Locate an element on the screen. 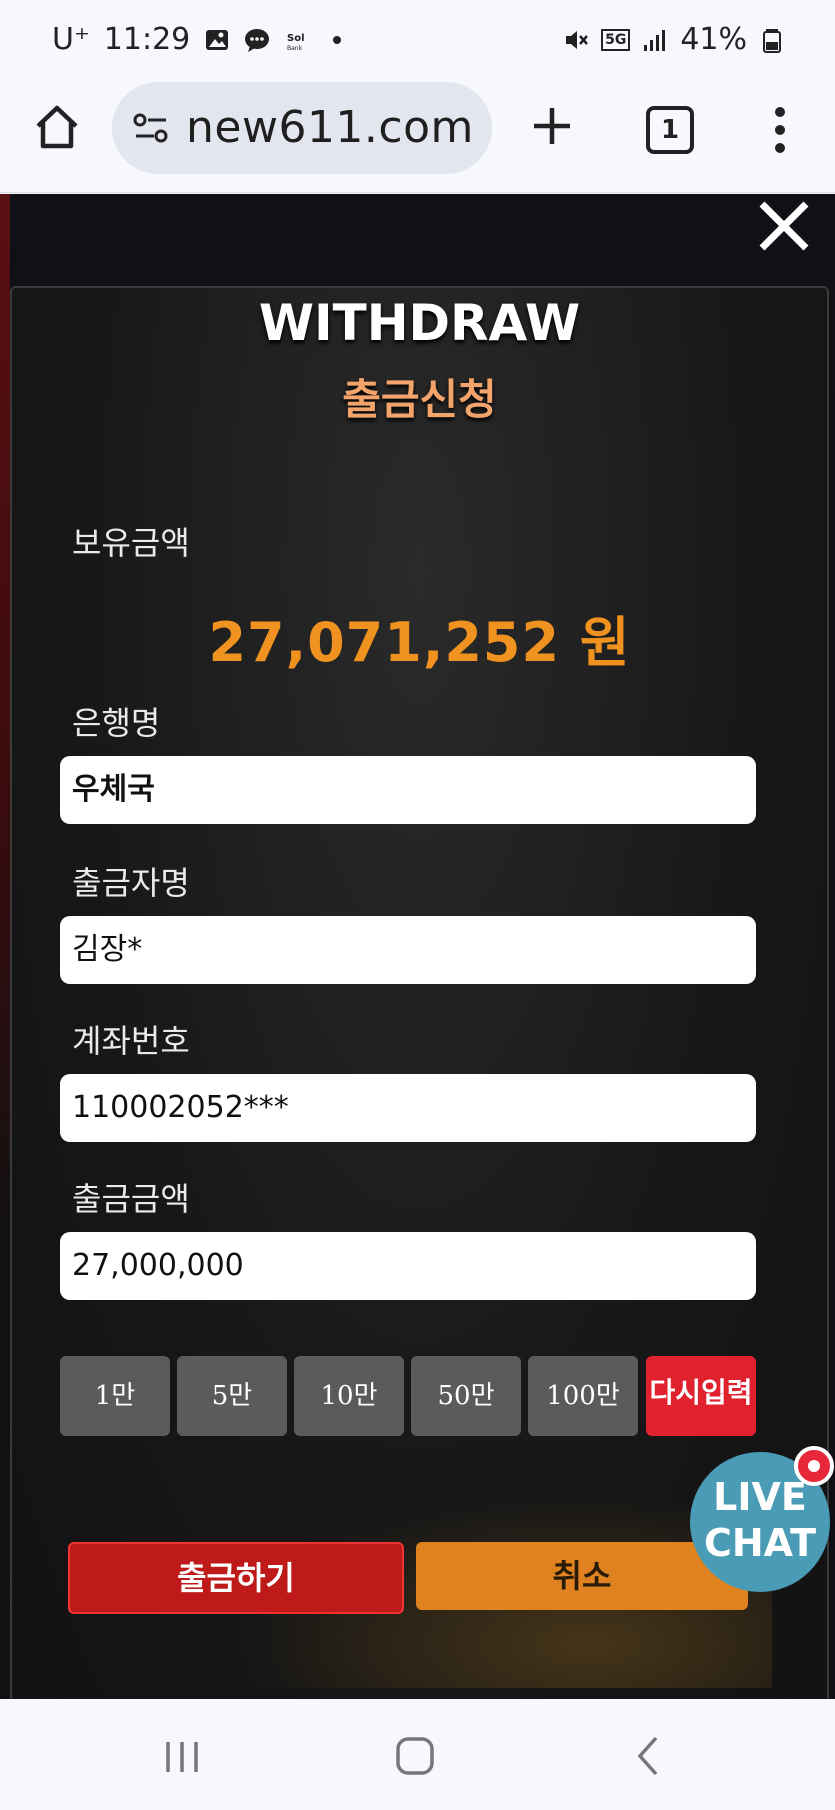 The height and width of the screenshot is (1810, 835). account-field: 110002052*** is located at coordinates (408, 1108).